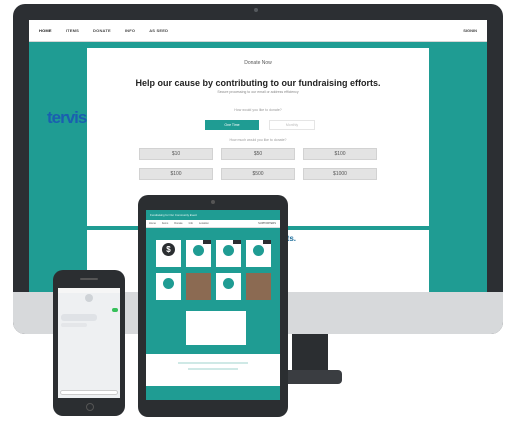  What do you see at coordinates (258, 63) in the screenshot?
I see `donate-title: Donate Now` at bounding box center [258, 63].